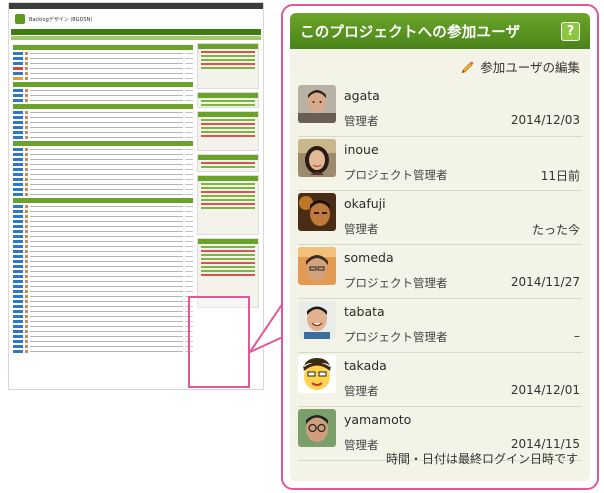  Describe the element at coordinates (555, 230) in the screenshot. I see `member-last-login: たった今` at that location.